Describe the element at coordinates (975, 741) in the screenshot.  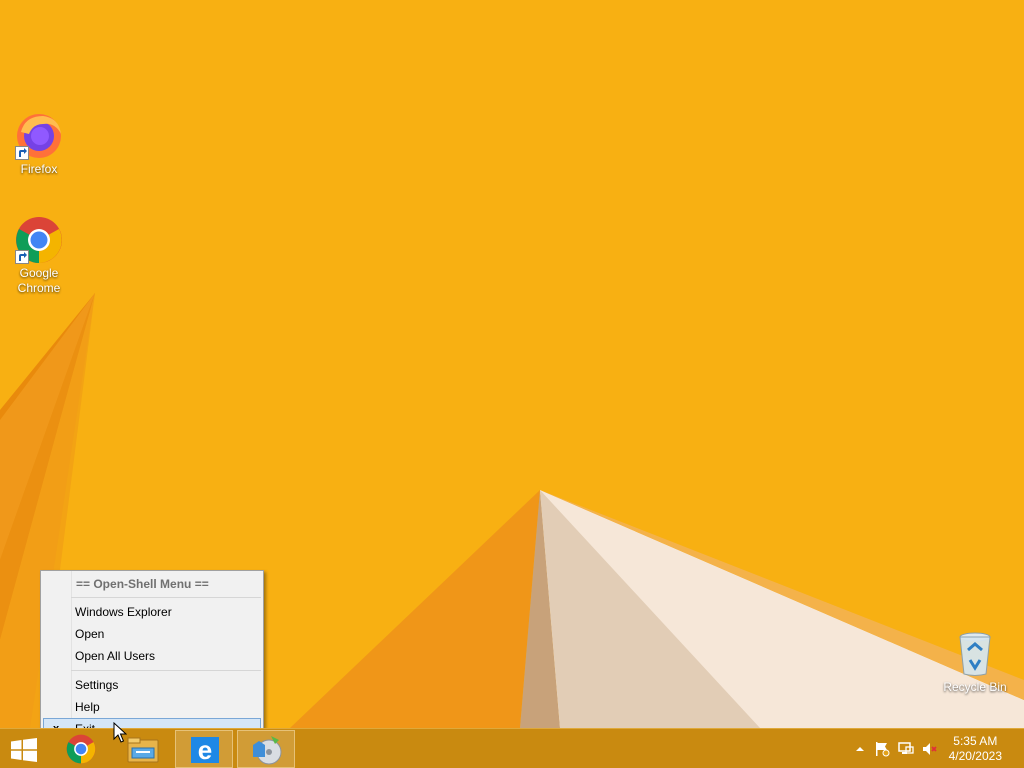
I see `clock-time: 5:35 AM` at that location.